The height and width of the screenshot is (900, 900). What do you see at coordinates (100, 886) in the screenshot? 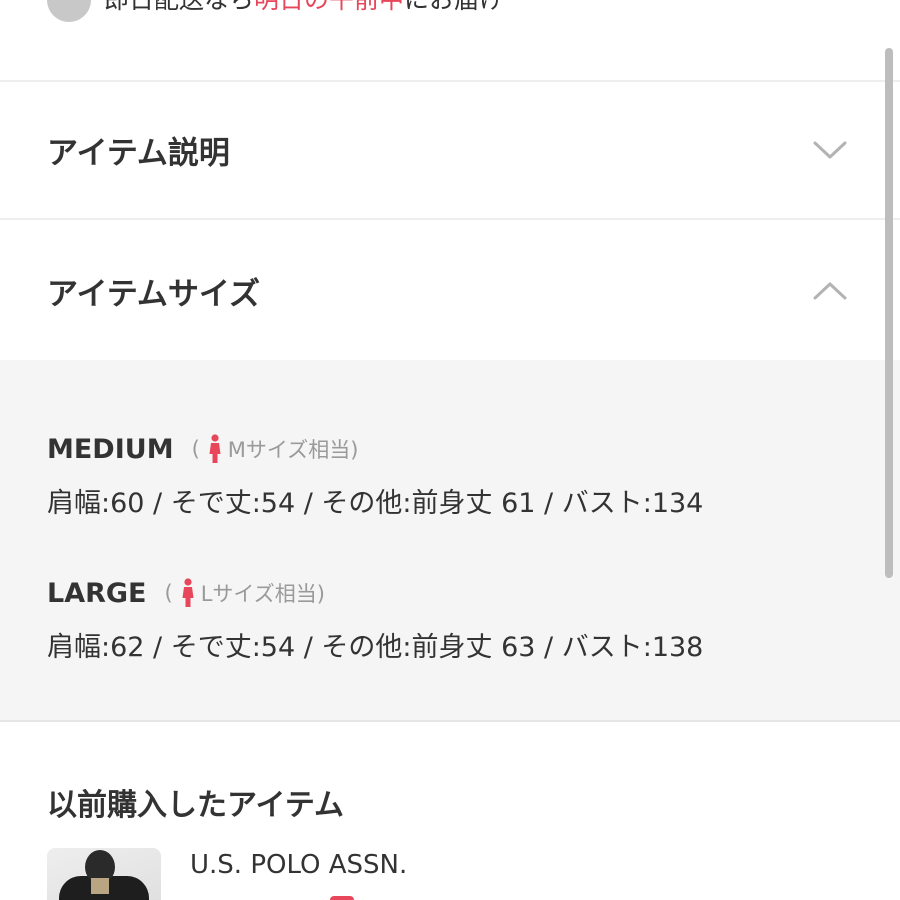
I see `thumbnail-collar` at bounding box center [100, 886].